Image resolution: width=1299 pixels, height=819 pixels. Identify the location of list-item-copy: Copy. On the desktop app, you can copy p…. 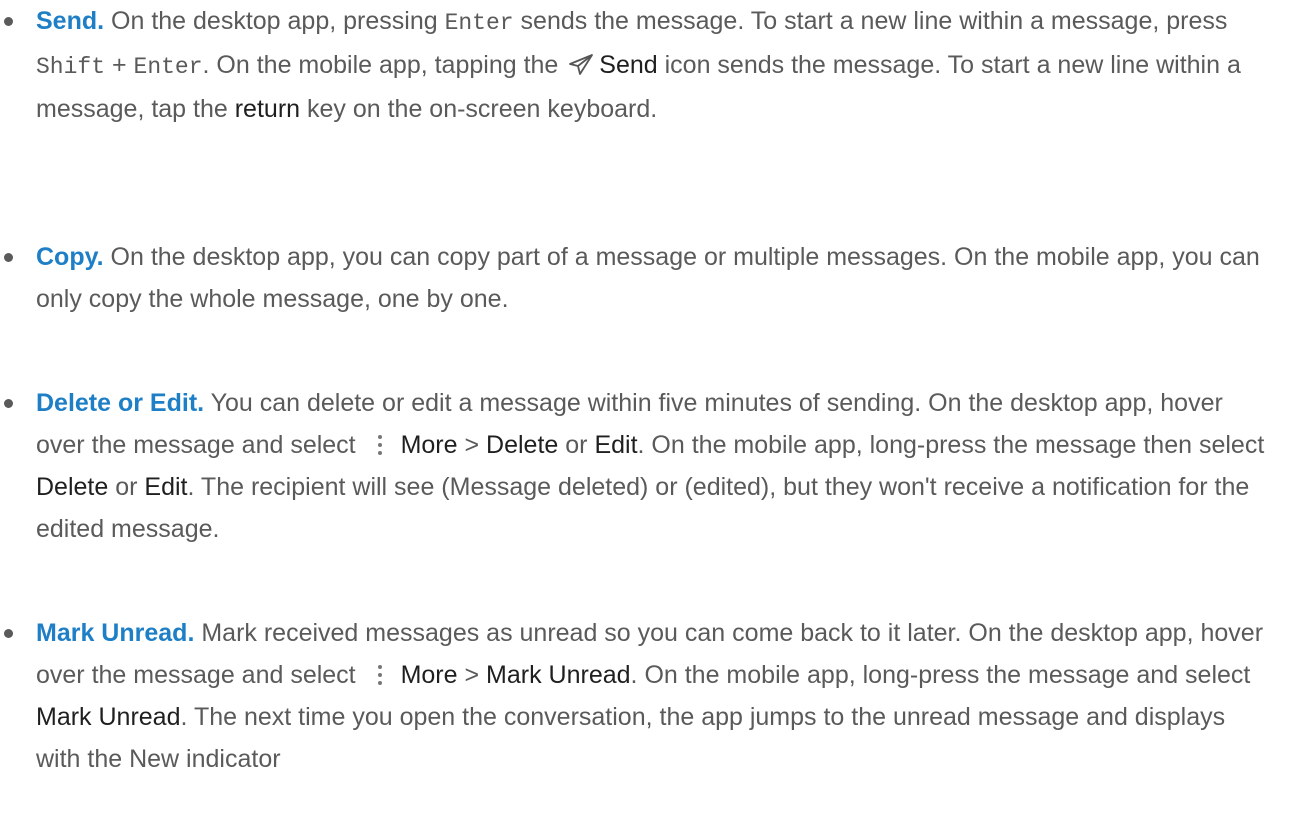
(638, 278).